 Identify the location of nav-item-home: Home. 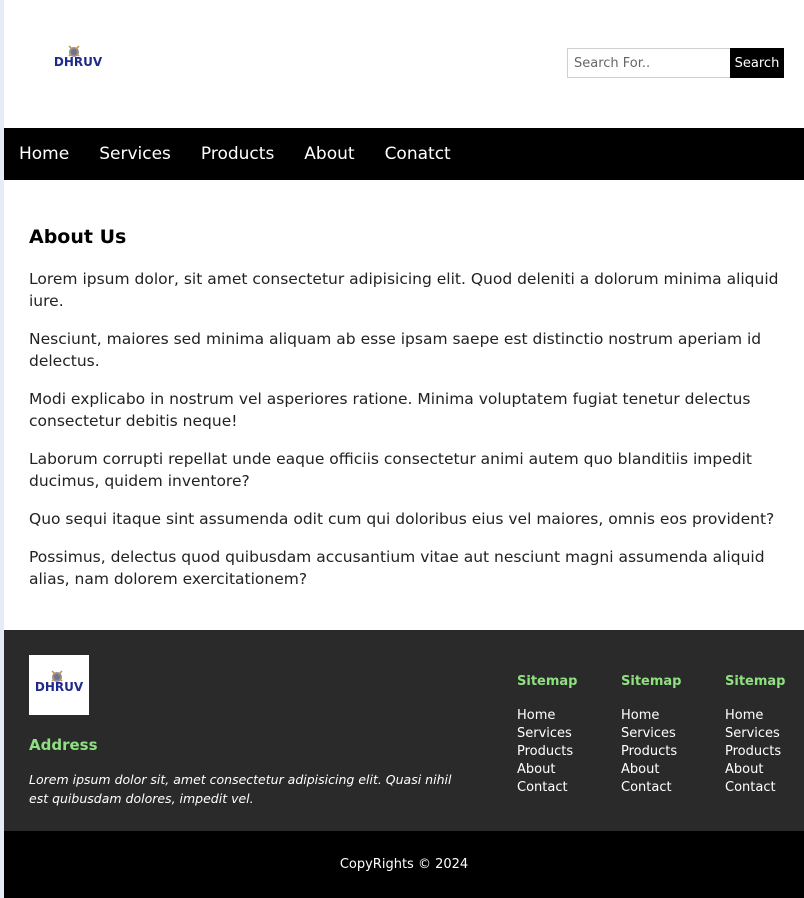
(44, 154).